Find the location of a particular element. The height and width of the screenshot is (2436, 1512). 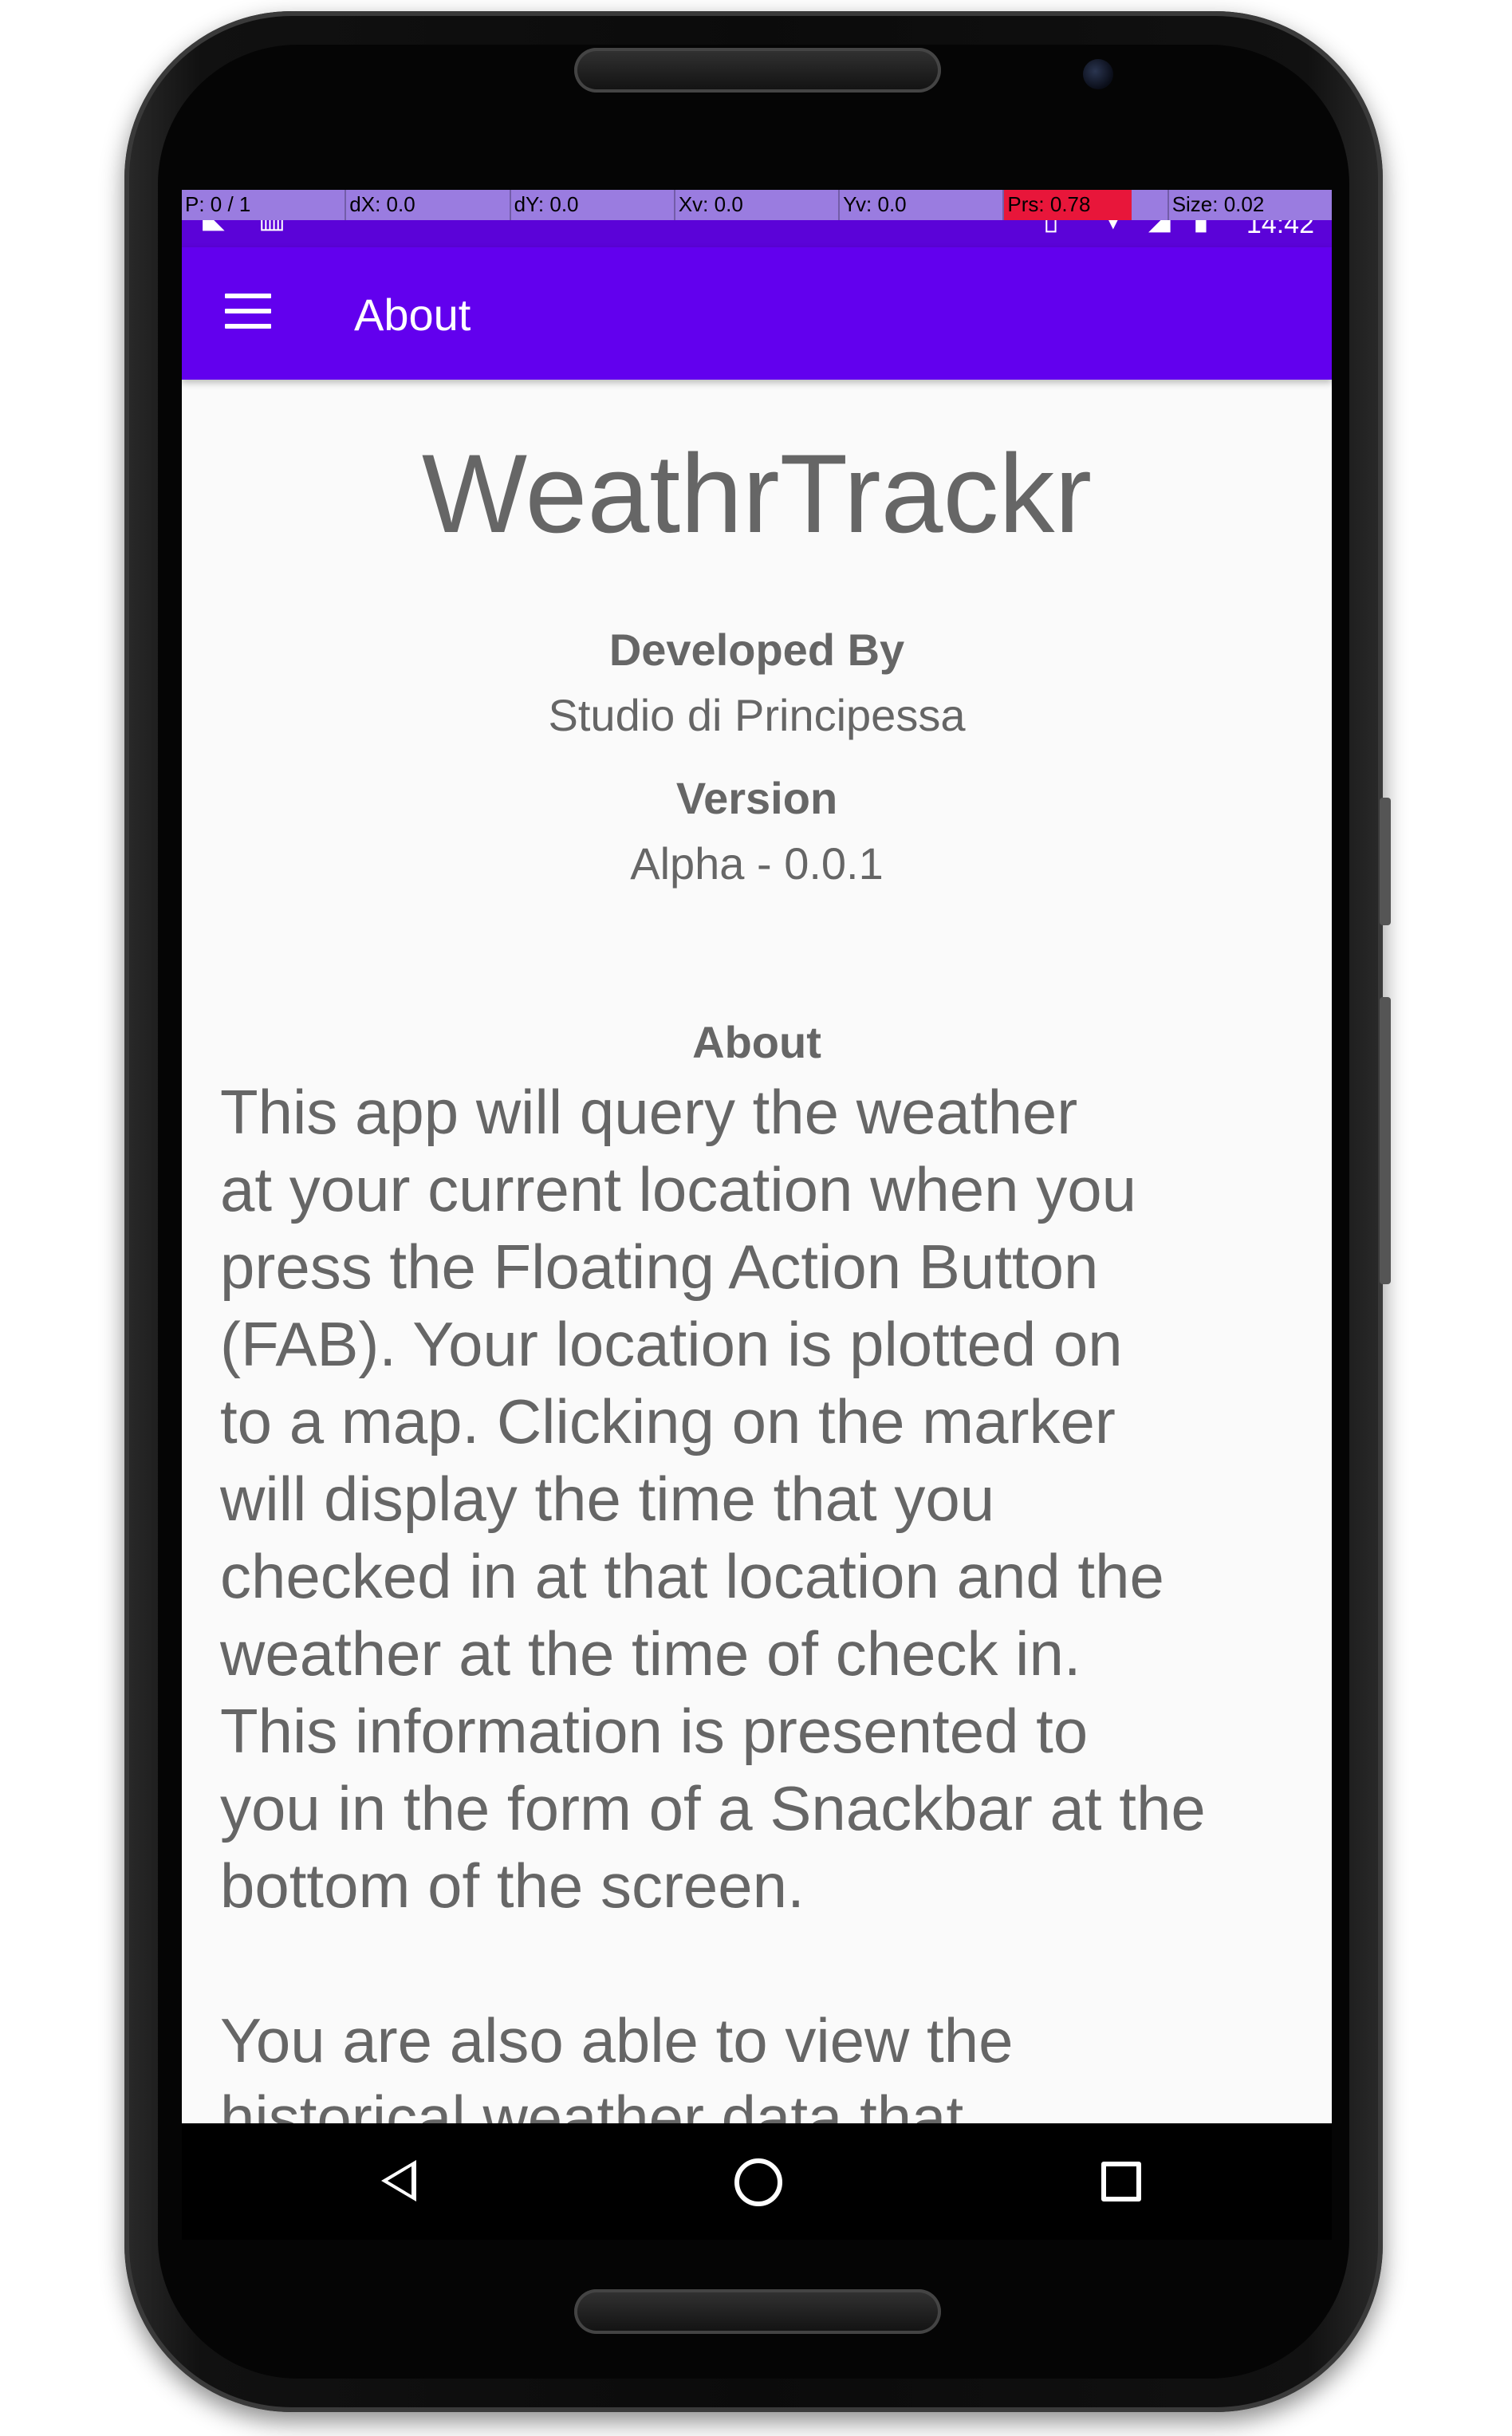

front-camera is located at coordinates (1098, 74).